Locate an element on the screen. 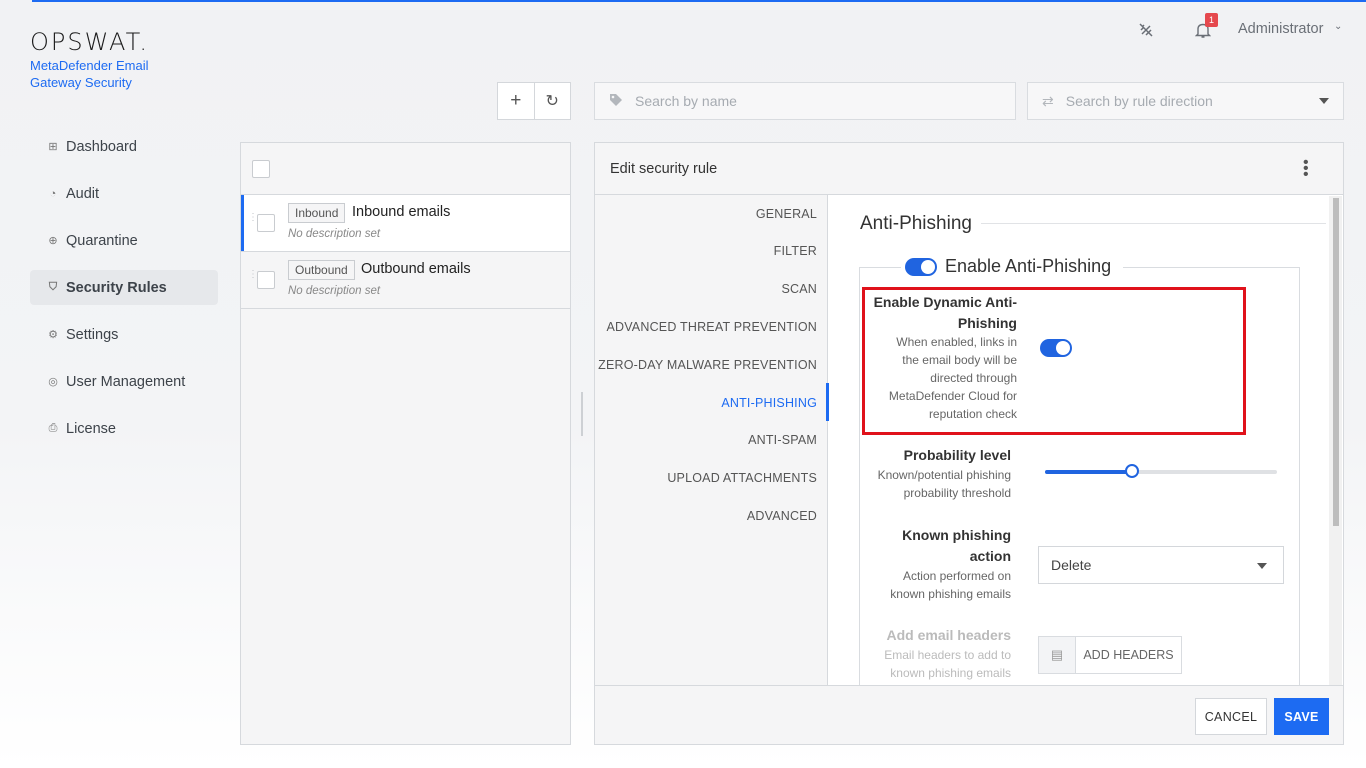  gear-icon: ⚙ is located at coordinates (53, 335).